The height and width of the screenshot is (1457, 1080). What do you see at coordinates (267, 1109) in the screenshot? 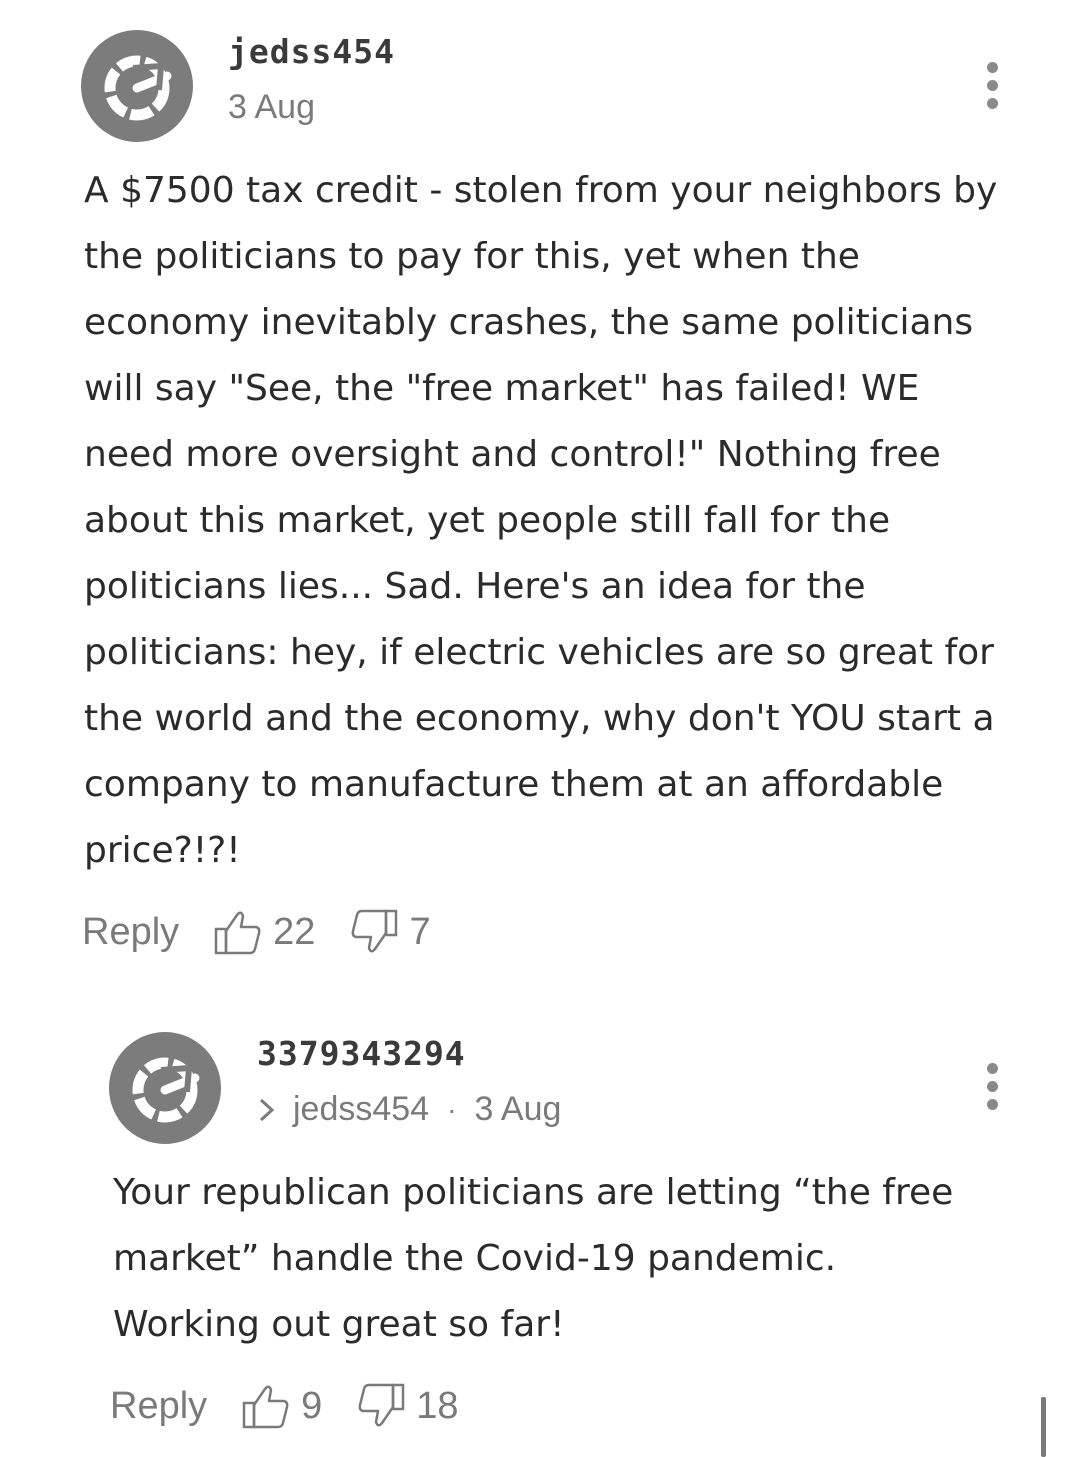
I see `chevron-right-icon` at bounding box center [267, 1109].